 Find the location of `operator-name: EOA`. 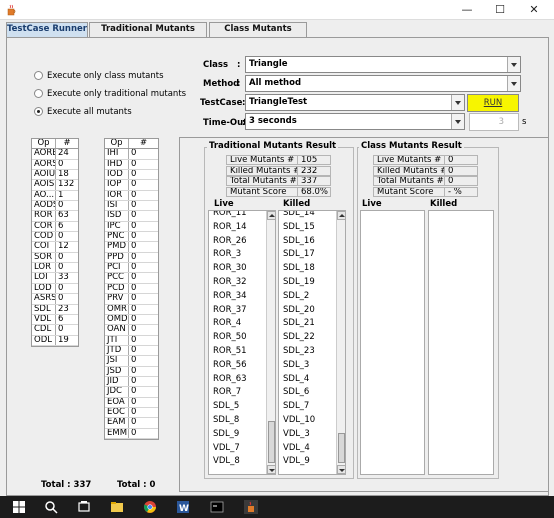

operator-name: EOA is located at coordinates (117, 402).